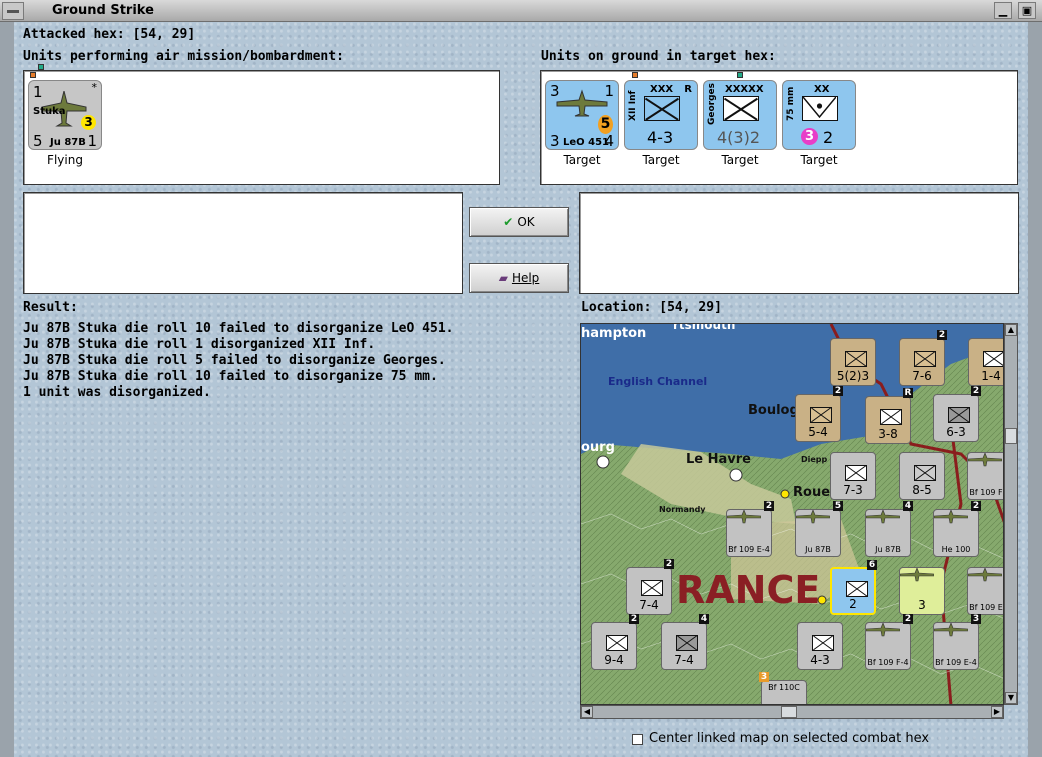  What do you see at coordinates (789, 738) in the screenshot?
I see `center-map-checkbox-label: Center linked map on selected combat hex` at bounding box center [789, 738].